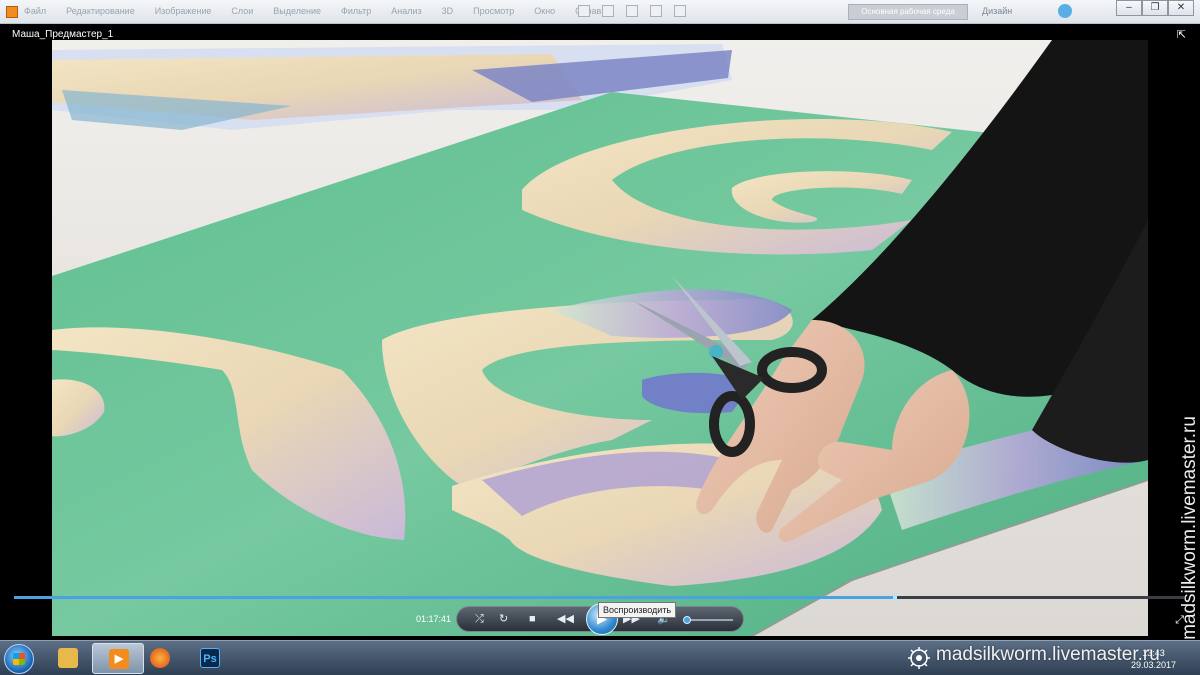 The width and height of the screenshot is (1200, 675). I want to click on watermark-text: madsilkworm.livemaster.ru, so click(1048, 654).